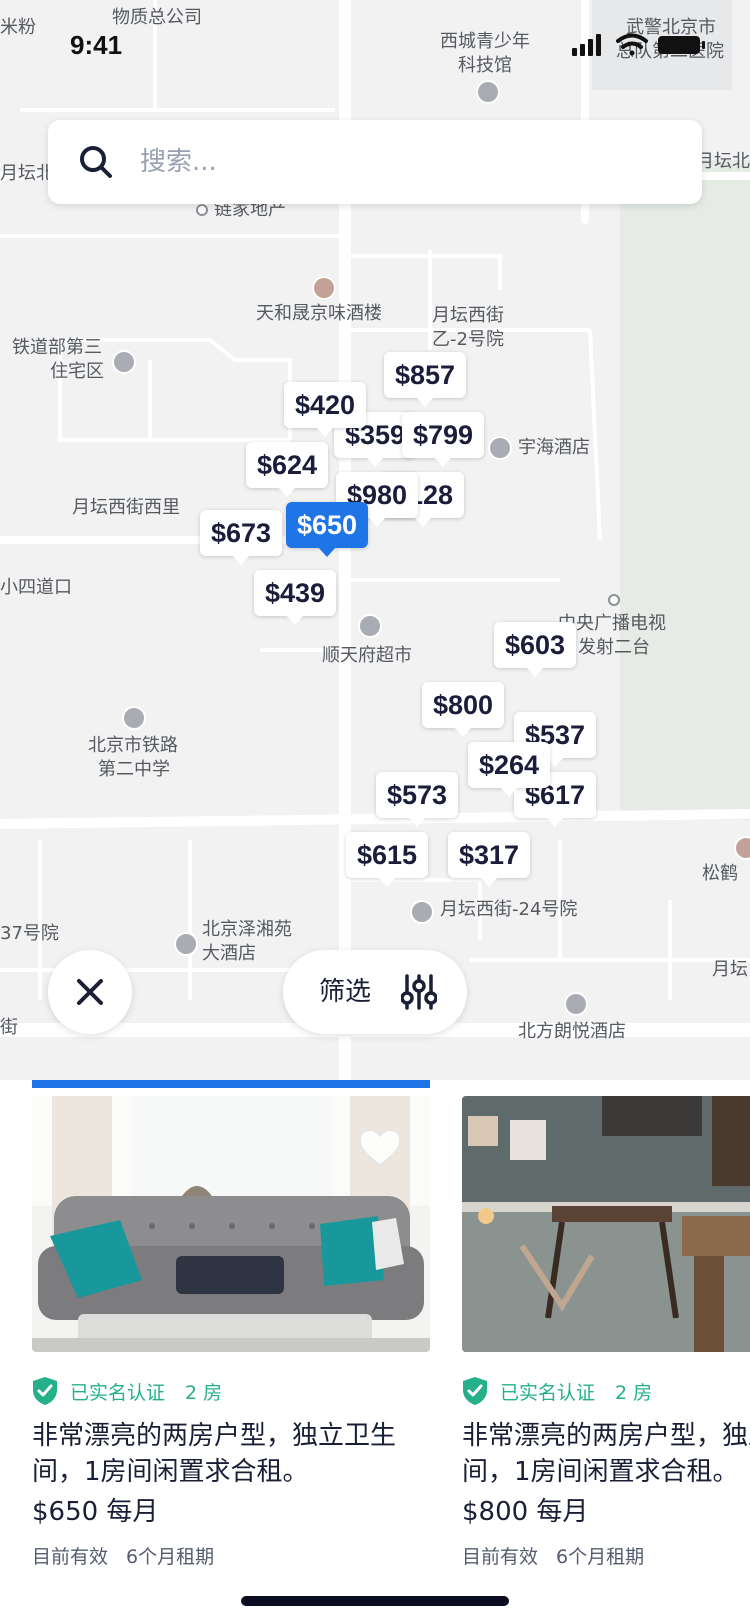  Describe the element at coordinates (18, 27) in the screenshot. I see `map-label: 米粉` at that location.